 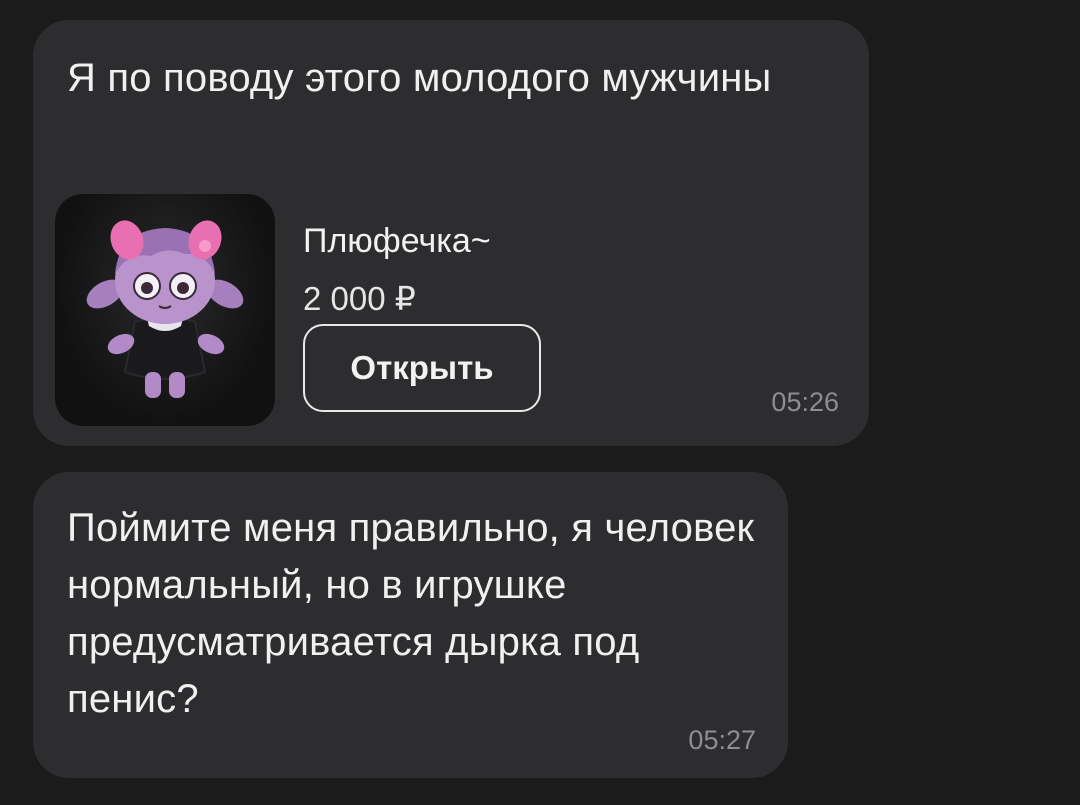 I want to click on product-card: Плюфечка~ 2 000 ₽ Открыть, so click(x=335, y=310).